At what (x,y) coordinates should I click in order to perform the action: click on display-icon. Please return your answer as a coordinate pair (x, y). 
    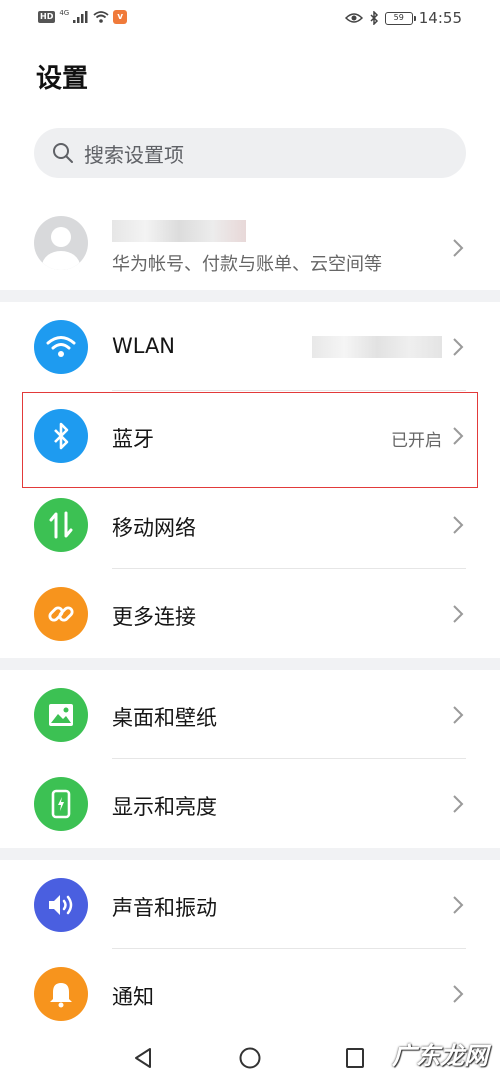
    Looking at the image, I should click on (61, 804).